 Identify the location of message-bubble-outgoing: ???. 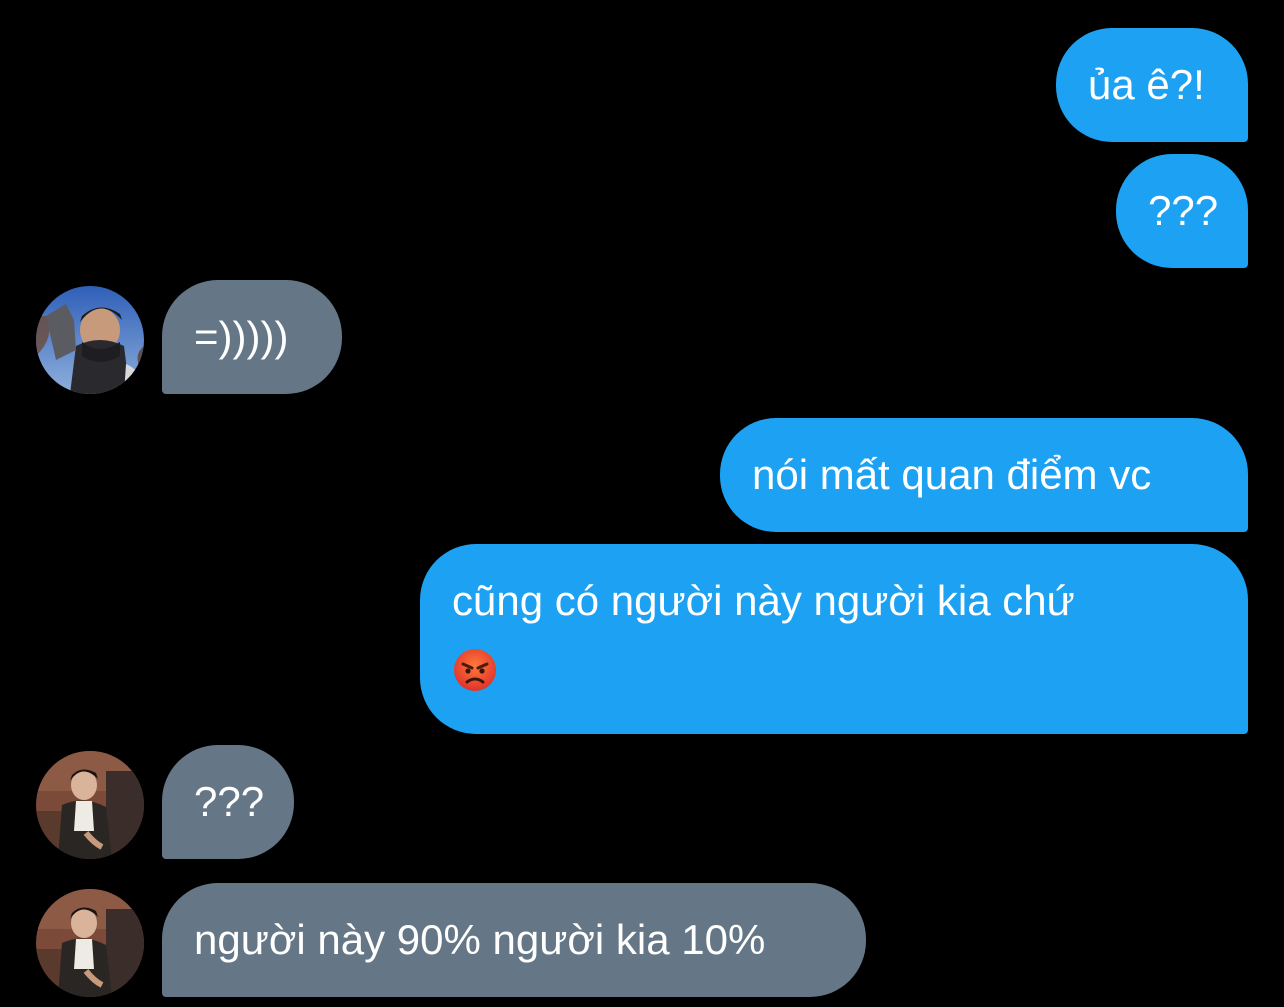
(1182, 211).